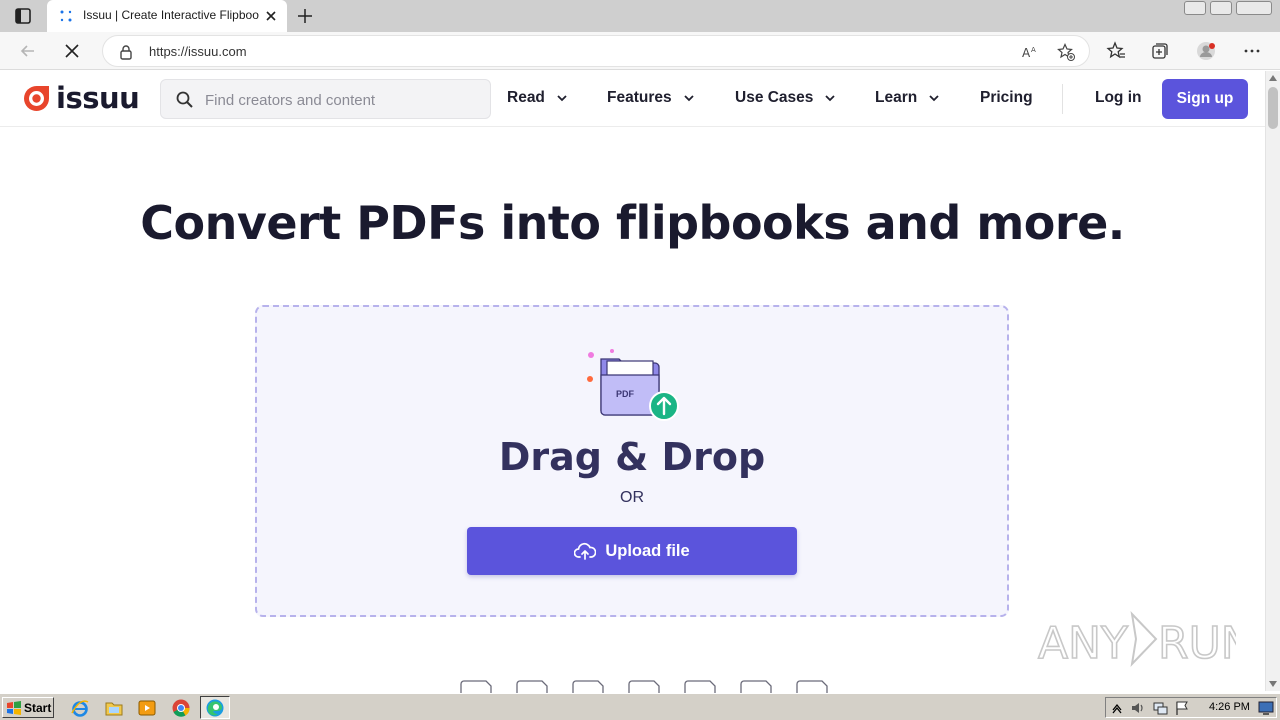  I want to click on issuu-logo: issuu, so click(81, 98).